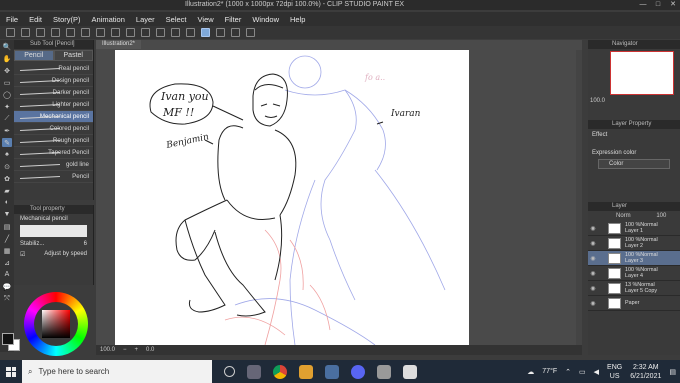 The height and width of the screenshot is (383, 680). Describe the element at coordinates (130, 32) in the screenshot. I see `fill-icon` at that location.